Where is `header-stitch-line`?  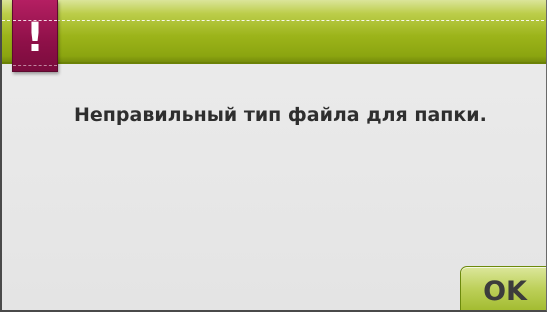
header-stitch-line is located at coordinates (274, 20).